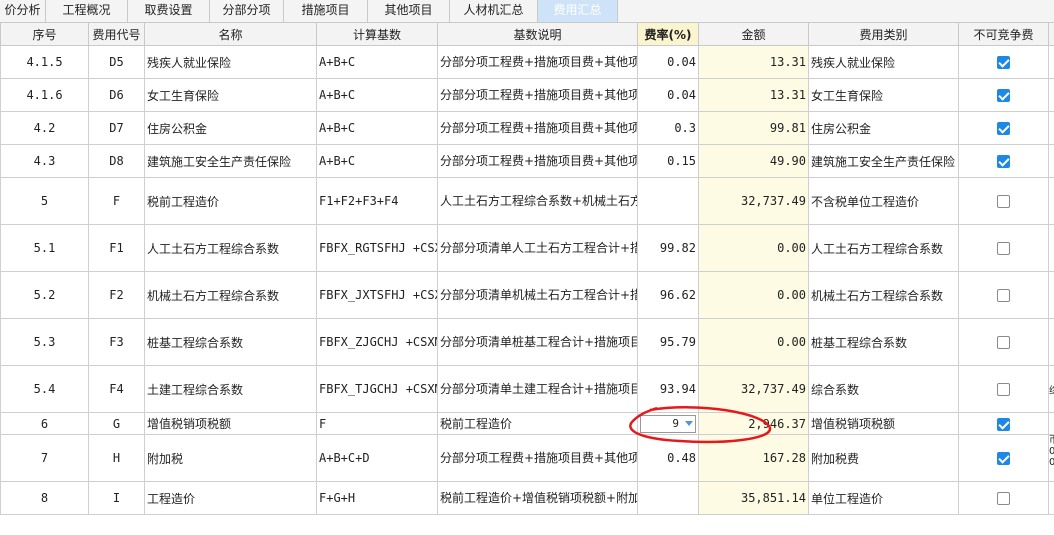  Describe the element at coordinates (230, 389) in the screenshot. I see `cell-name: 土建工程综合系数` at that location.